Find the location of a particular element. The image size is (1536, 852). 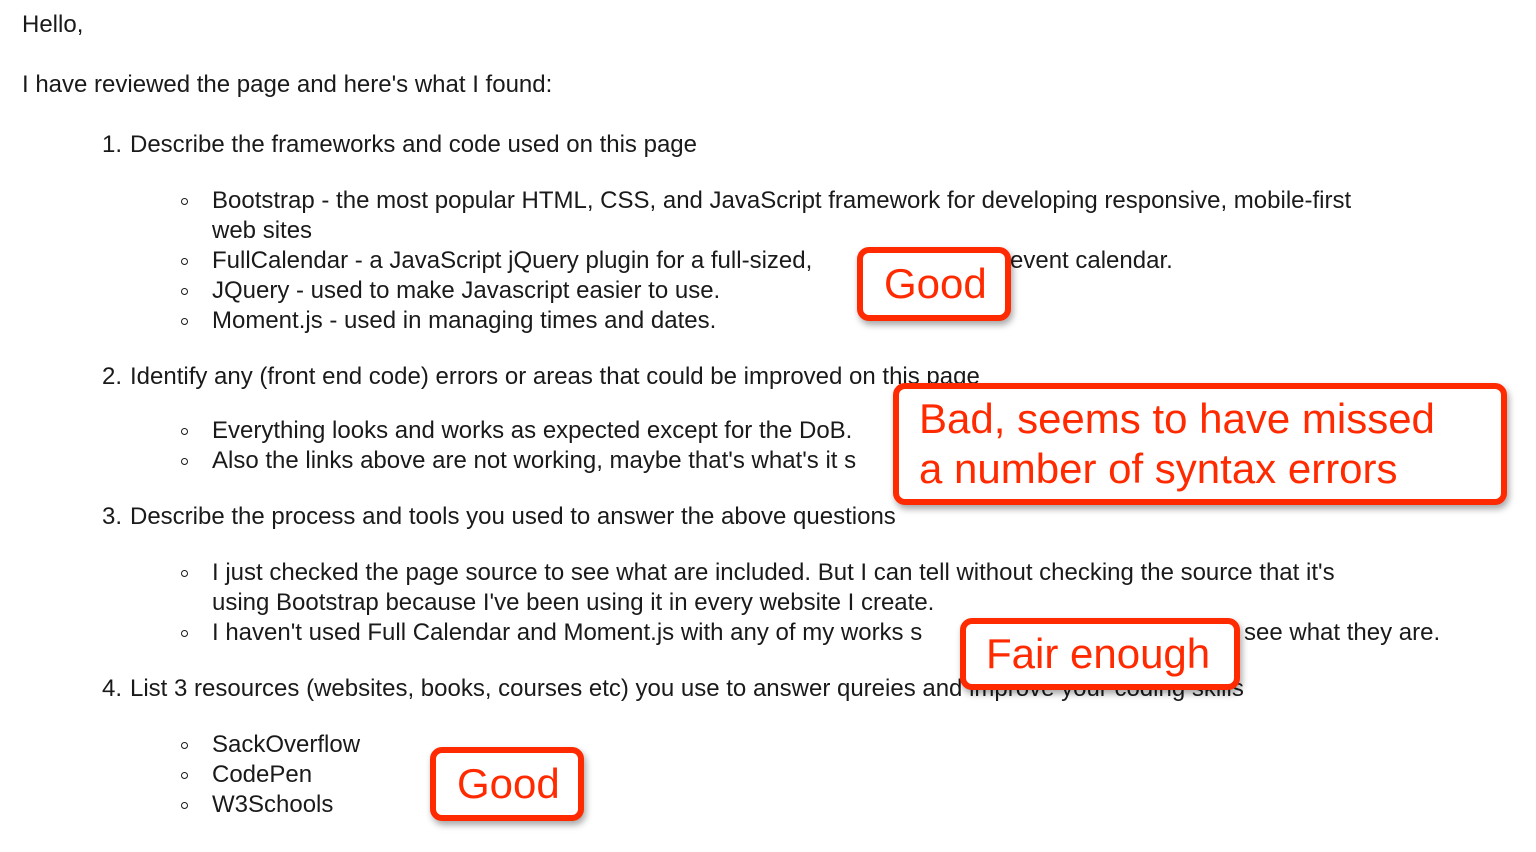

list-item-tail: event calendar. is located at coordinates (1091, 260).